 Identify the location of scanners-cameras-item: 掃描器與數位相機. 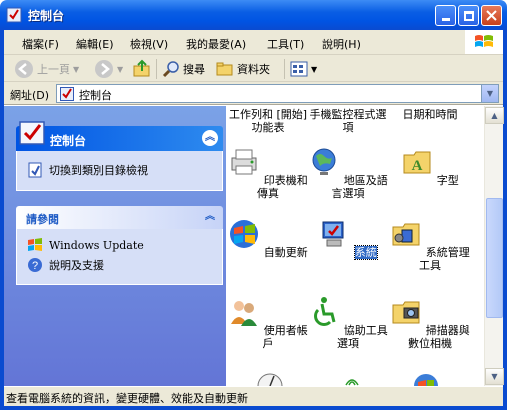
(430, 323).